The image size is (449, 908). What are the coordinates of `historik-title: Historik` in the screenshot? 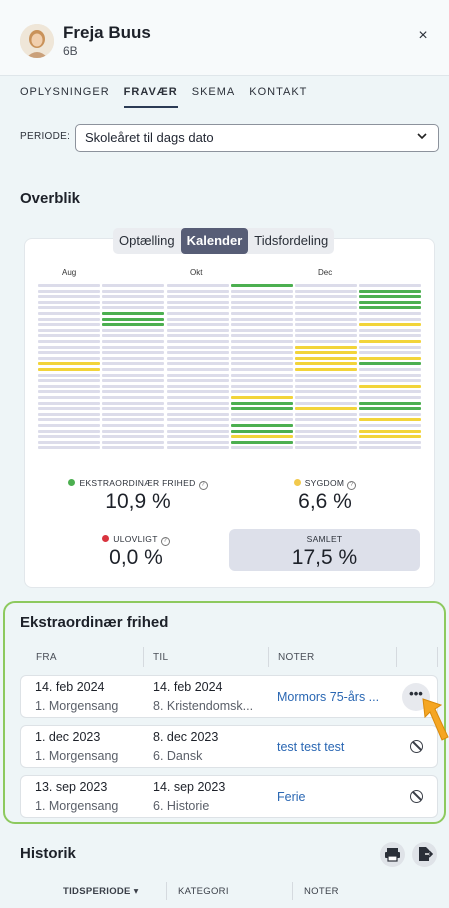 It's located at (48, 853).